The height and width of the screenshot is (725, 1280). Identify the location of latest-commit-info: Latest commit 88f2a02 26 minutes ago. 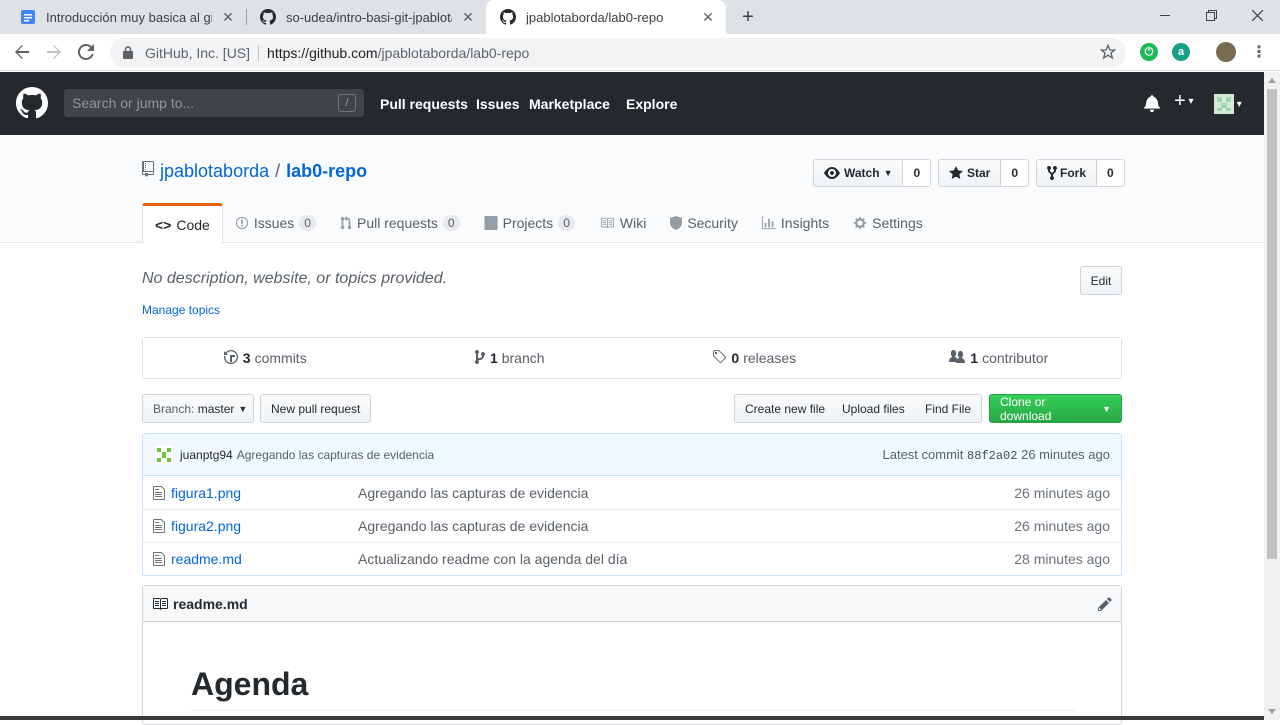
(997, 455).